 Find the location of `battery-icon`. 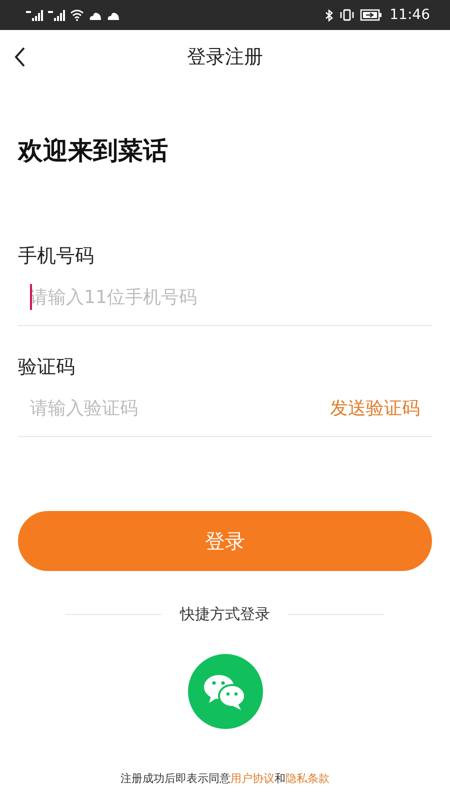

battery-icon is located at coordinates (371, 15).